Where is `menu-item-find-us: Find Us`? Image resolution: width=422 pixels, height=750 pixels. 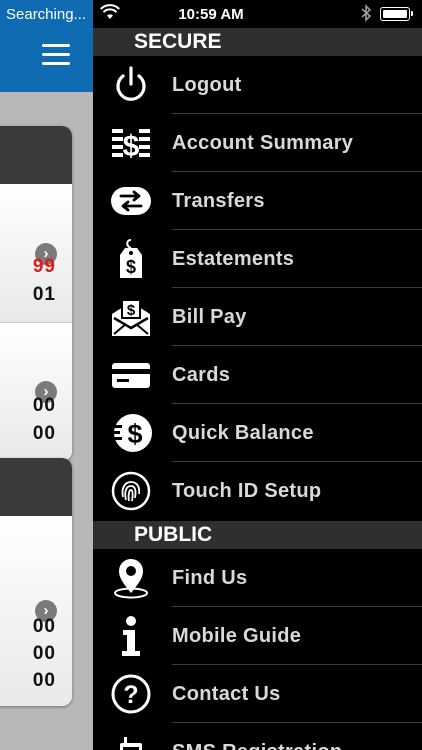
menu-item-find-us: Find Us is located at coordinates (257, 578).